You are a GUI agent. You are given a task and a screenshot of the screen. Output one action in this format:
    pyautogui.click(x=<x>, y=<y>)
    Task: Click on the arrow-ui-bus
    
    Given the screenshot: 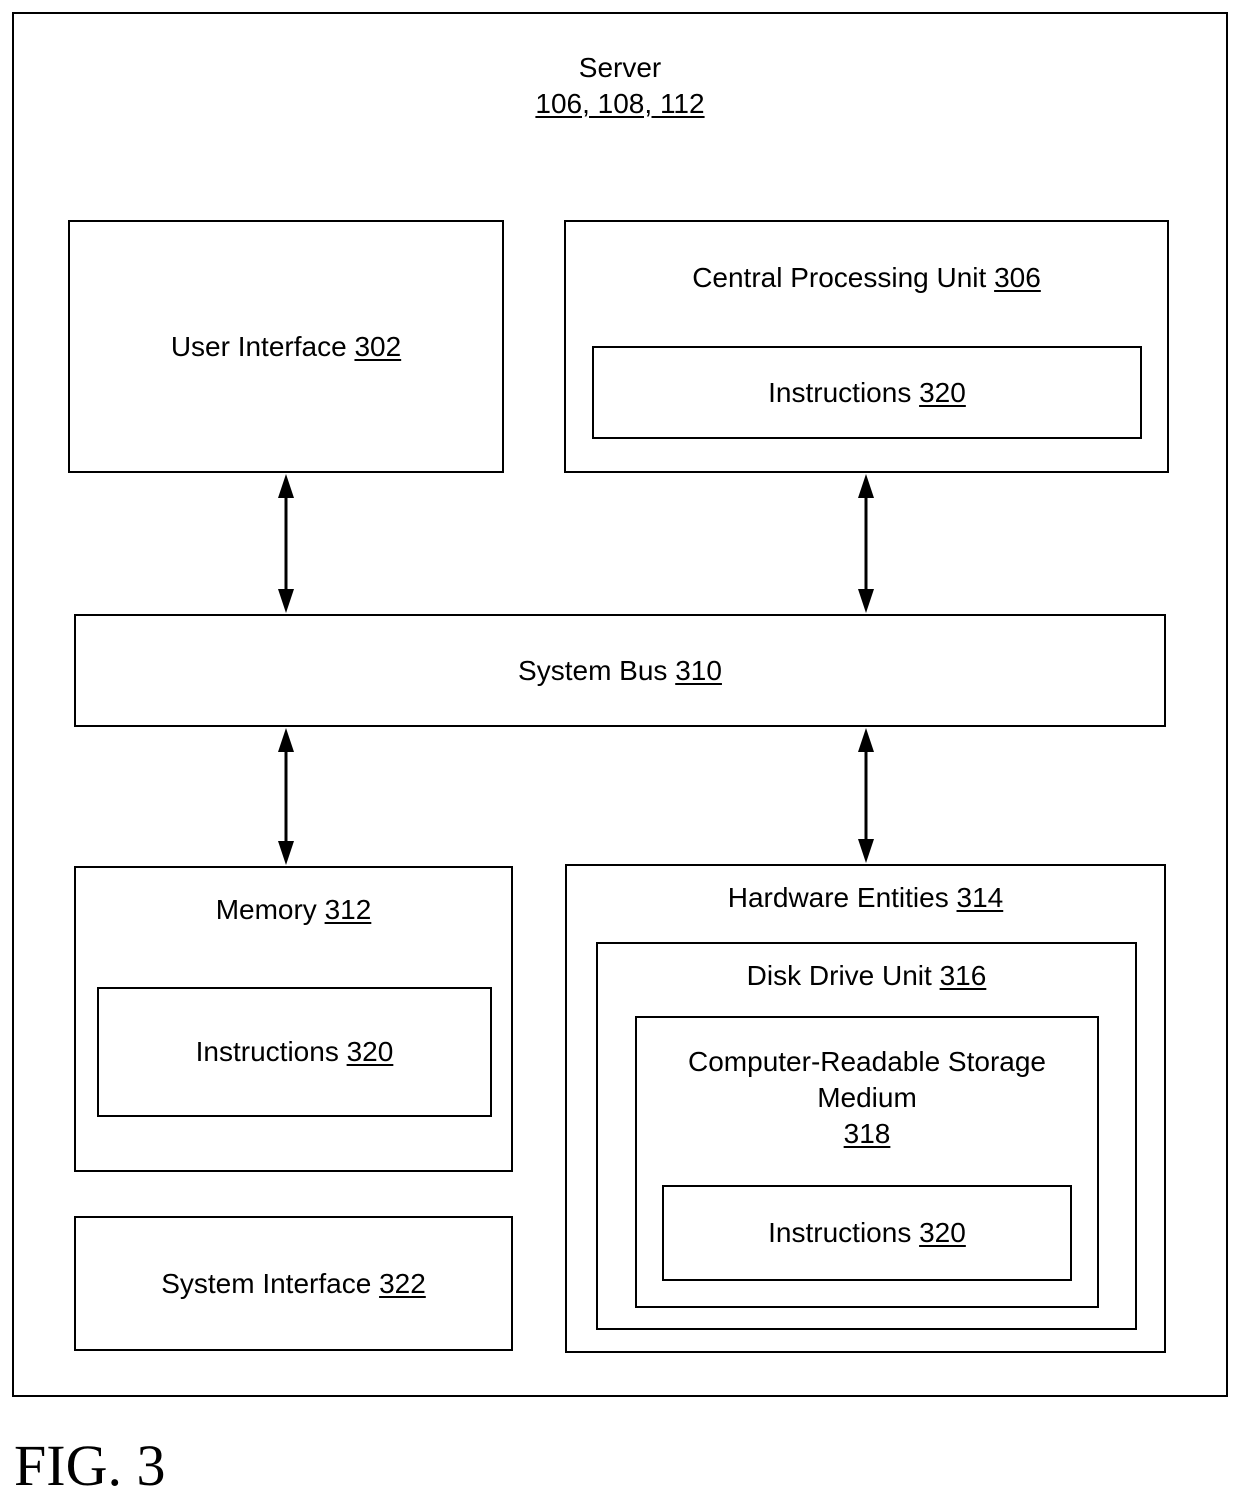 What is the action you would take?
    pyautogui.click(x=286, y=543)
    